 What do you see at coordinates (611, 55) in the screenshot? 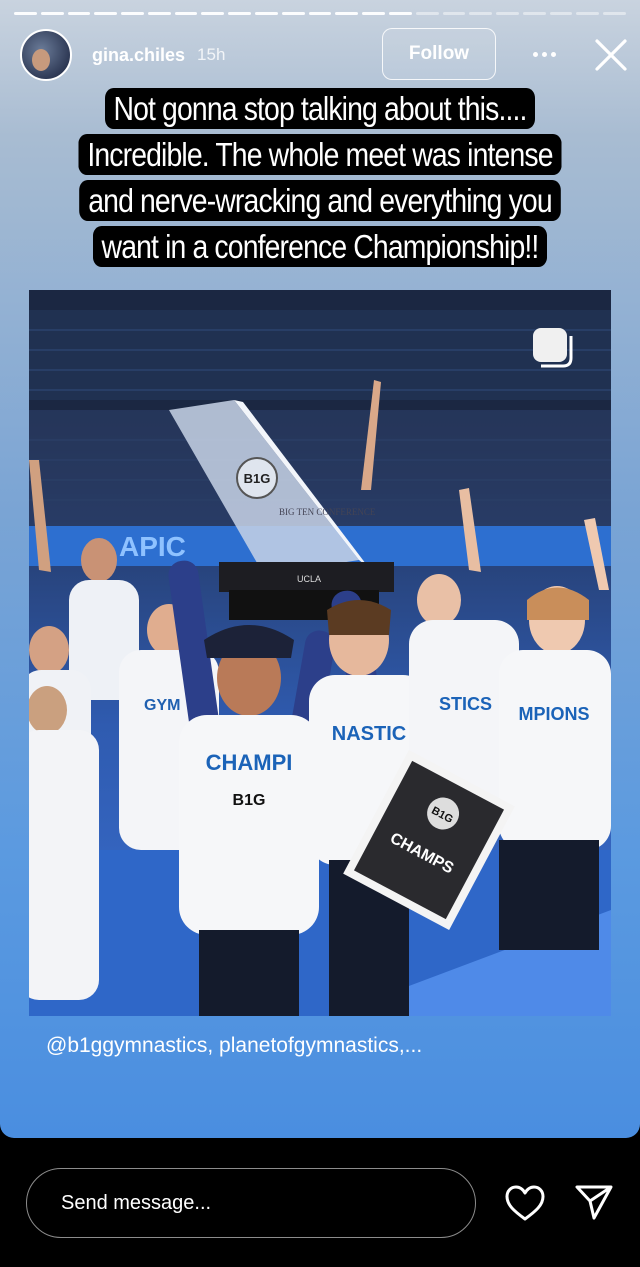
I see `close-icon` at bounding box center [611, 55].